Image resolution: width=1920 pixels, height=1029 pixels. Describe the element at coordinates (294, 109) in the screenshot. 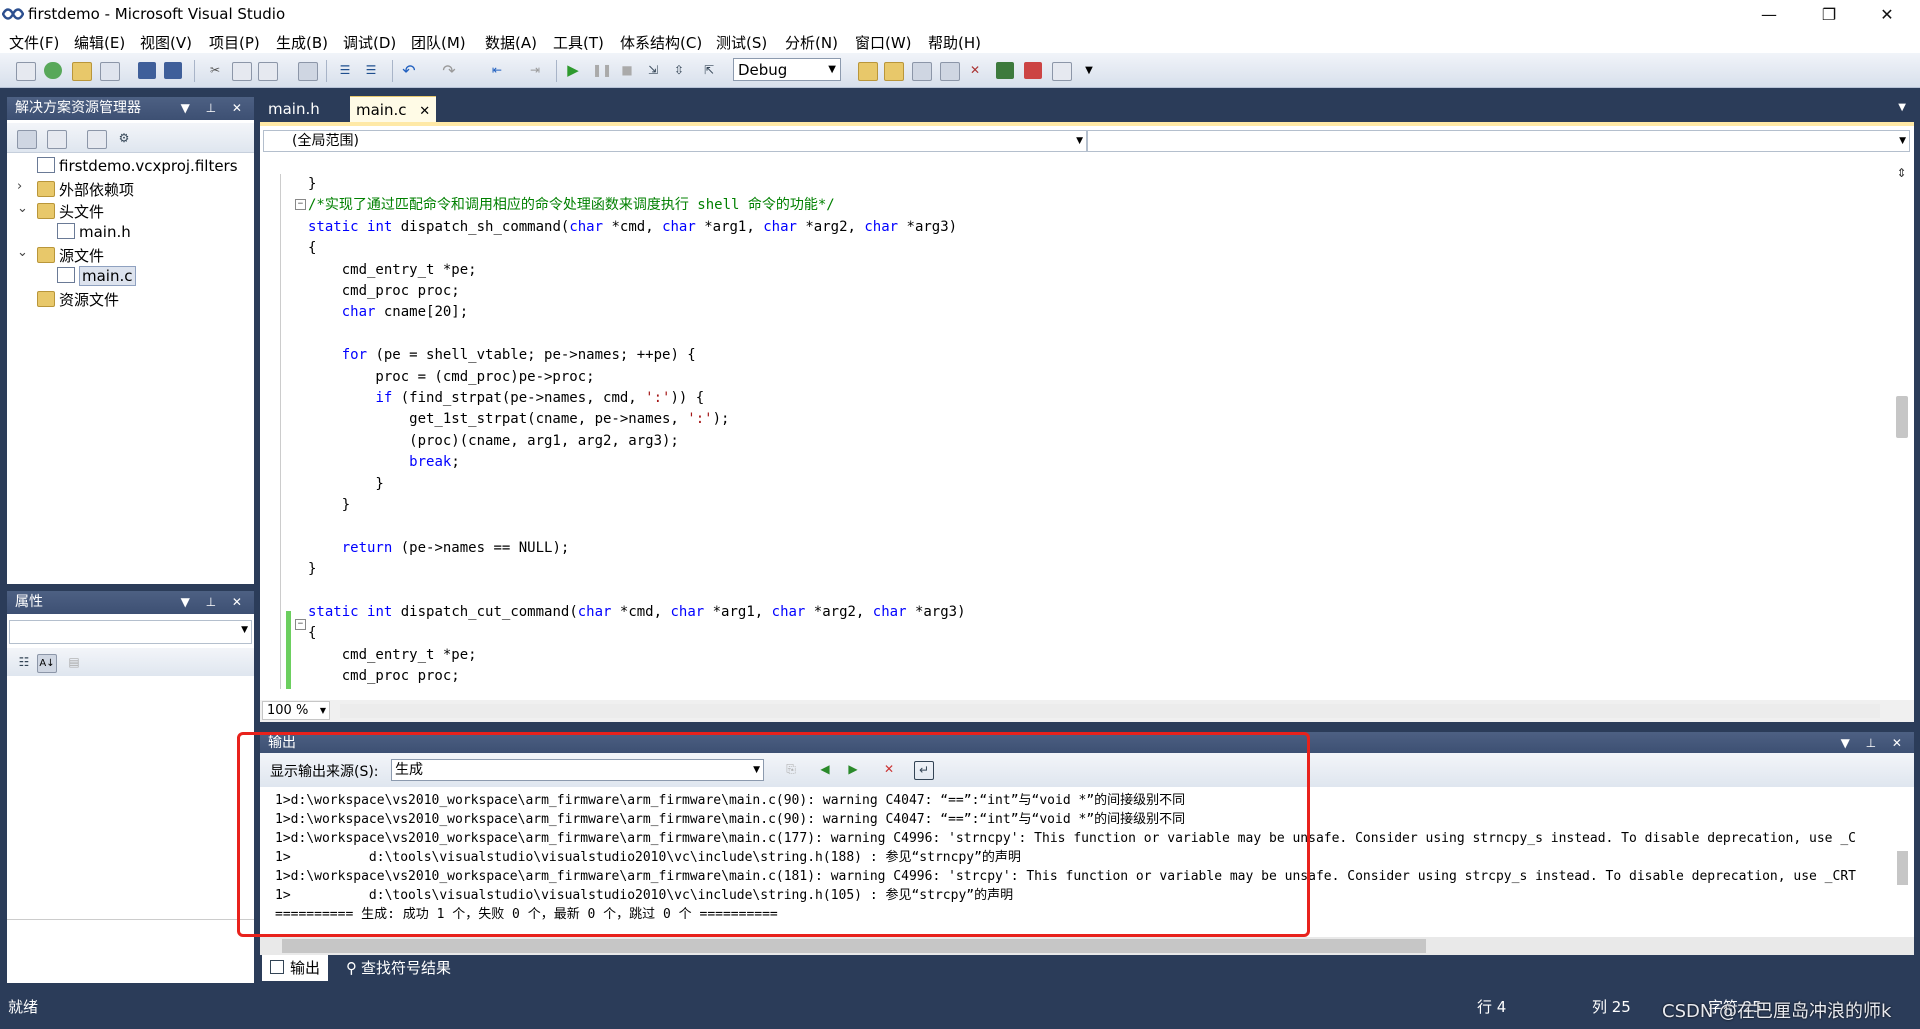

I see `tab-main-h: main.h` at that location.